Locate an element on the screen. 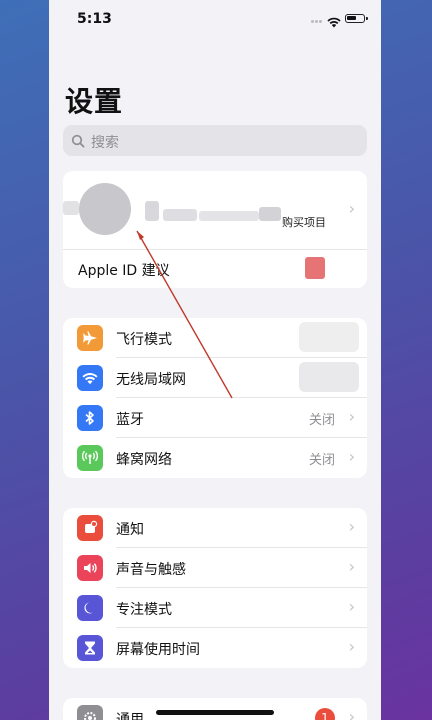  bluetooth-icon is located at coordinates (90, 418).